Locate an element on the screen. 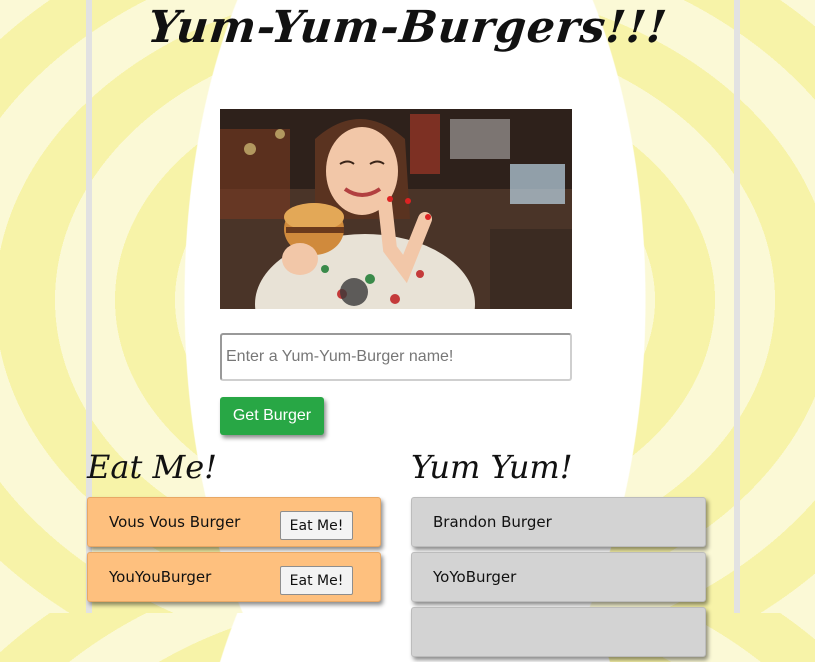 The width and height of the screenshot is (815, 662). list-item: YoYoBurger is located at coordinates (558, 577).